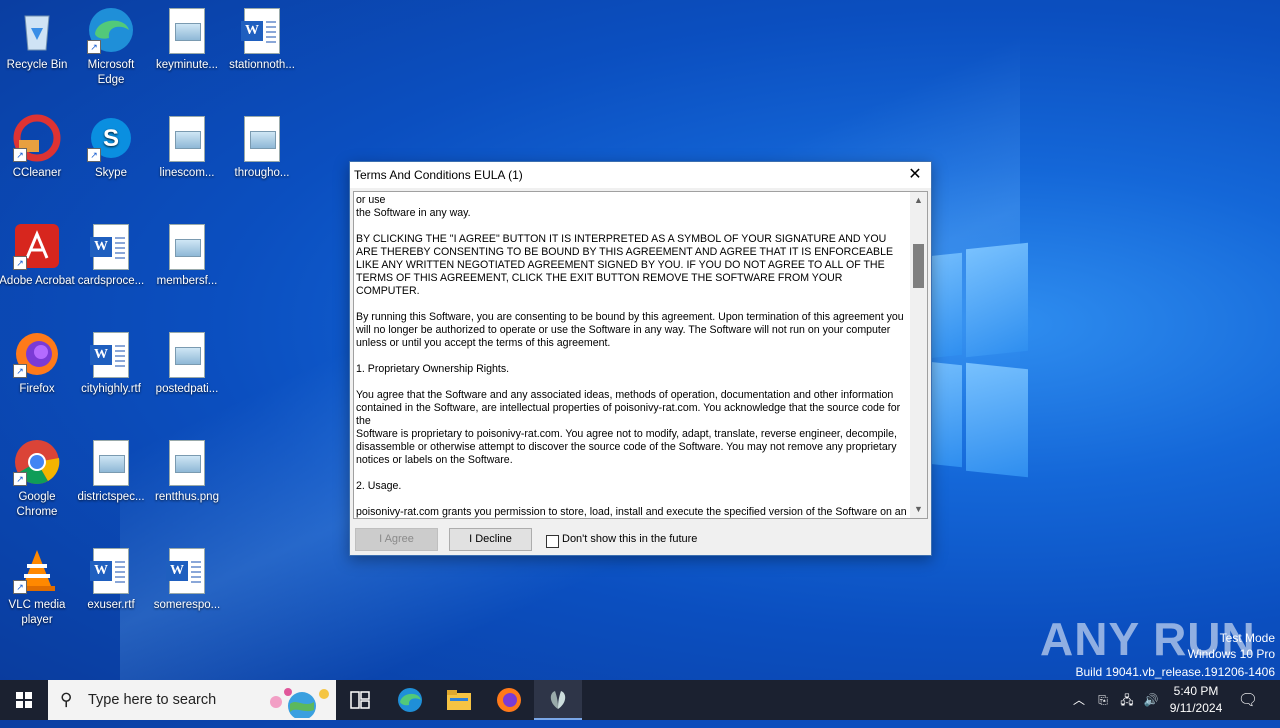  What do you see at coordinates (918, 509) in the screenshot?
I see `scroll-down-arrow-icon: ▼` at bounding box center [918, 509].